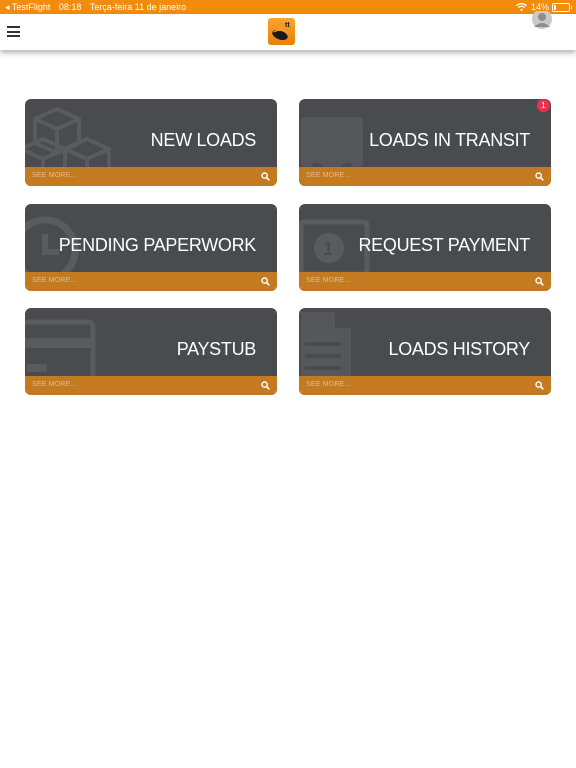 The height and width of the screenshot is (768, 576). I want to click on tile-title: NEW LOADS, so click(203, 140).